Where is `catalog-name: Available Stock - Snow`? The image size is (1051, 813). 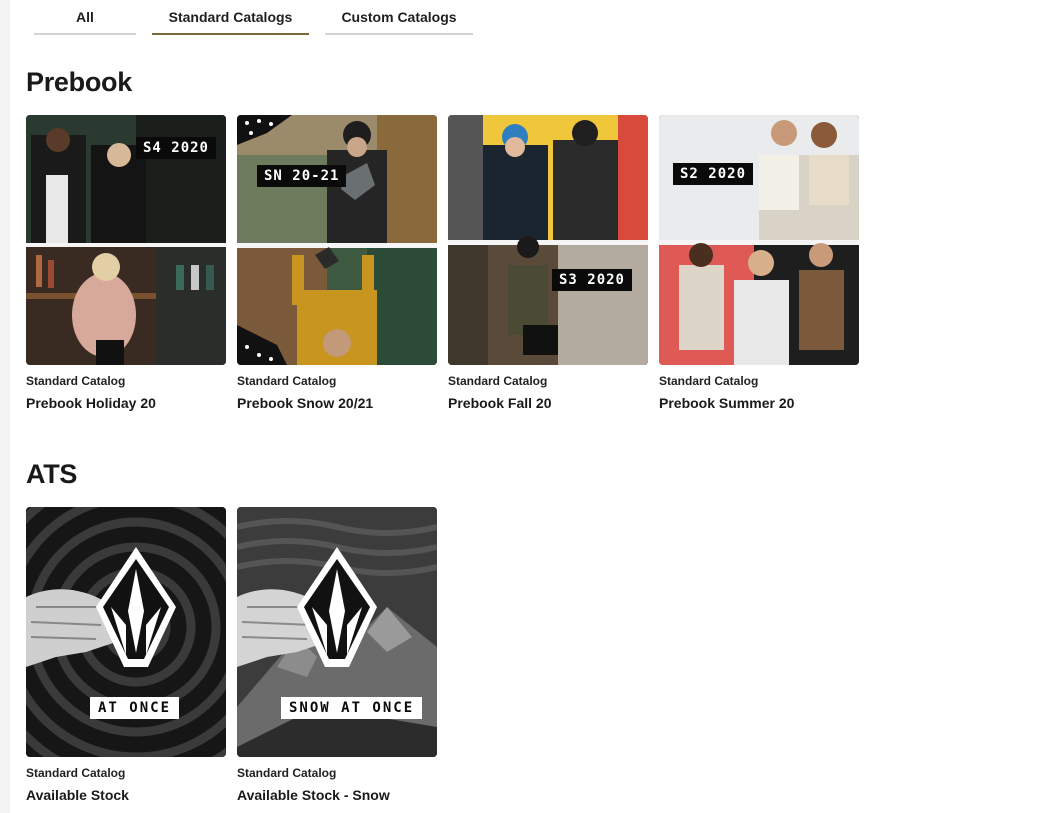
catalog-name: Available Stock - Snow is located at coordinates (337, 795).